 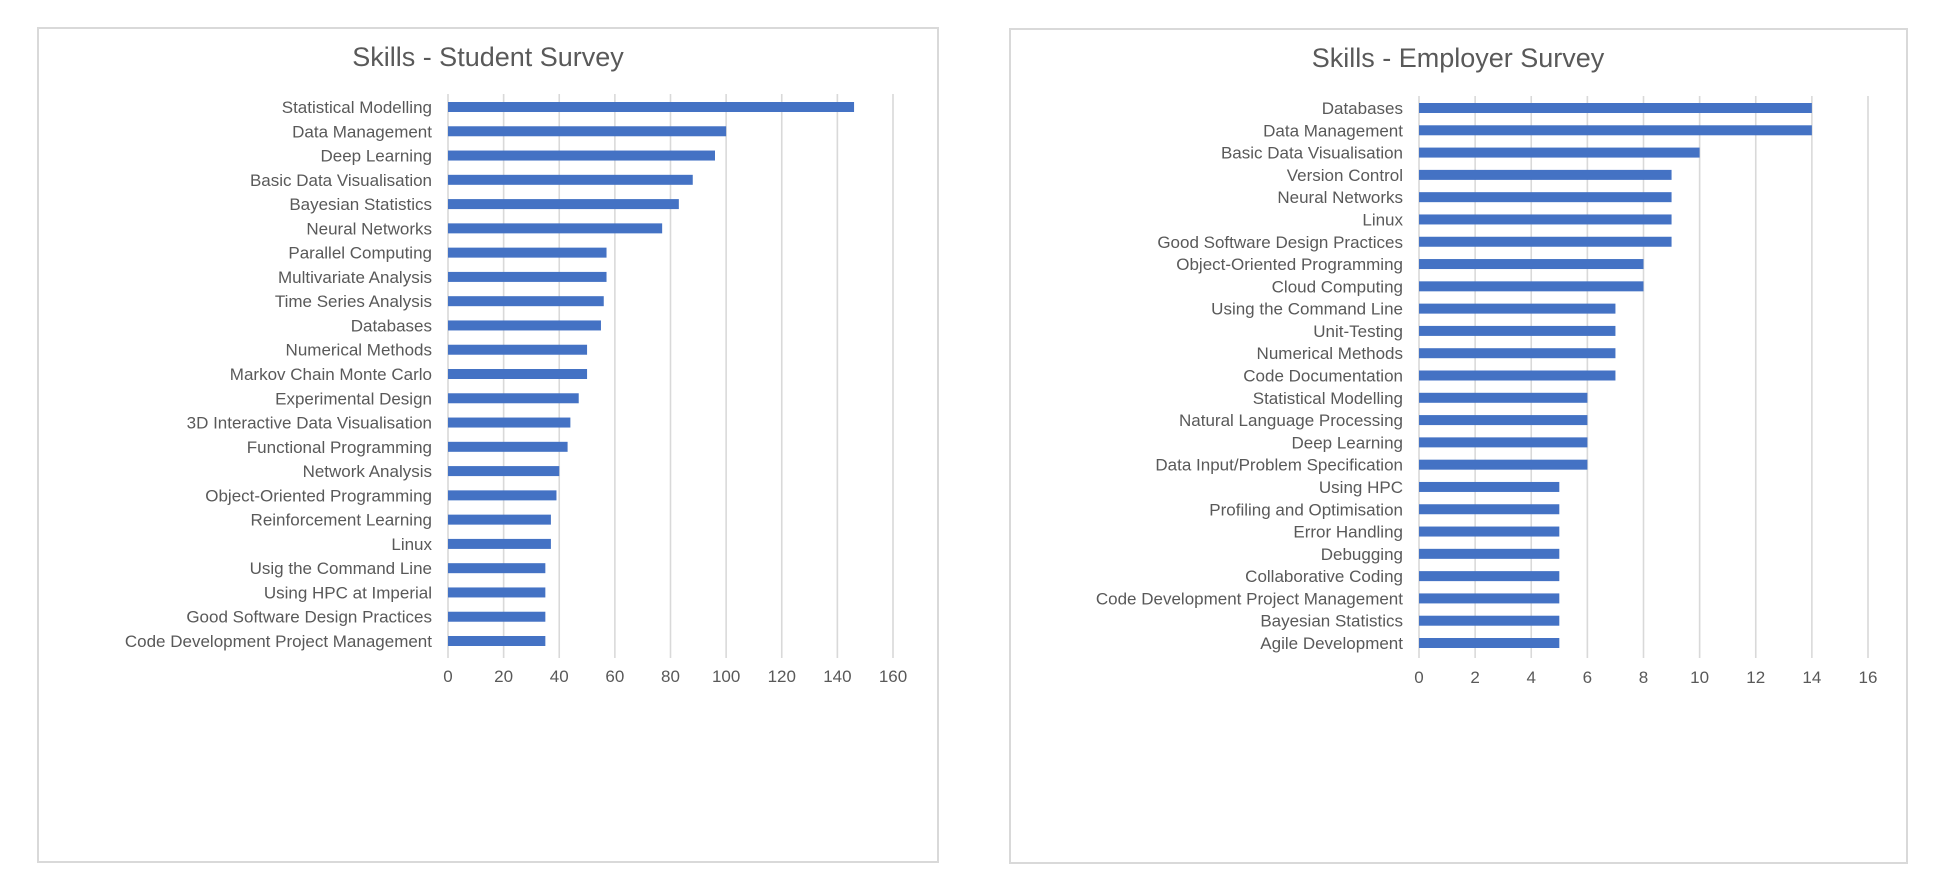 What do you see at coordinates (1291, 420) in the screenshot?
I see `category-label: Natural Language Processing` at bounding box center [1291, 420].